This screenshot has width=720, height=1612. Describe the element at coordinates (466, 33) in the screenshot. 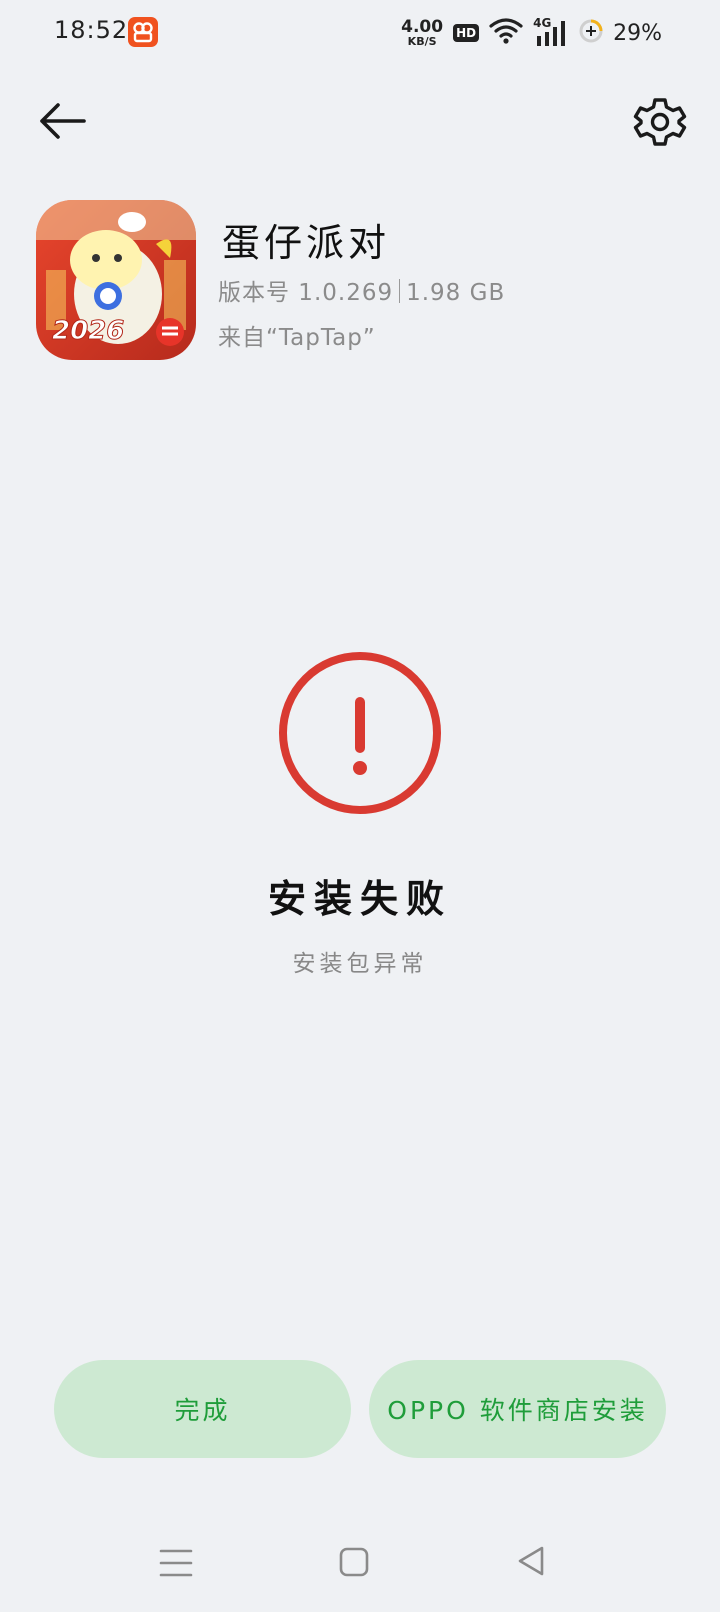

I see `hd-badge: HD` at that location.